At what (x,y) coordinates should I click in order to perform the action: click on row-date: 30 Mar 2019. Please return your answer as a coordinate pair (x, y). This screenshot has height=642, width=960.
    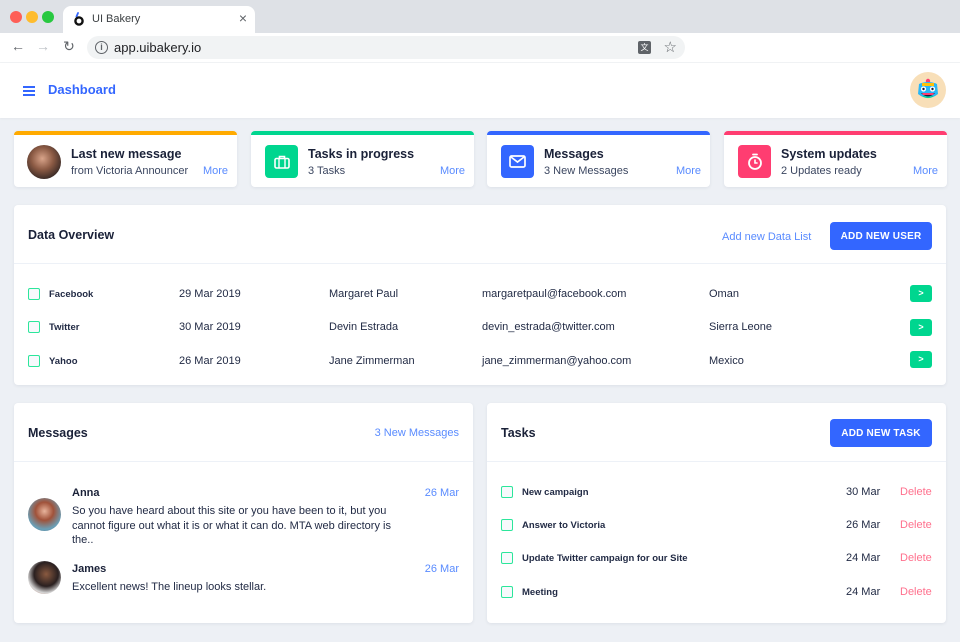
    Looking at the image, I should click on (210, 327).